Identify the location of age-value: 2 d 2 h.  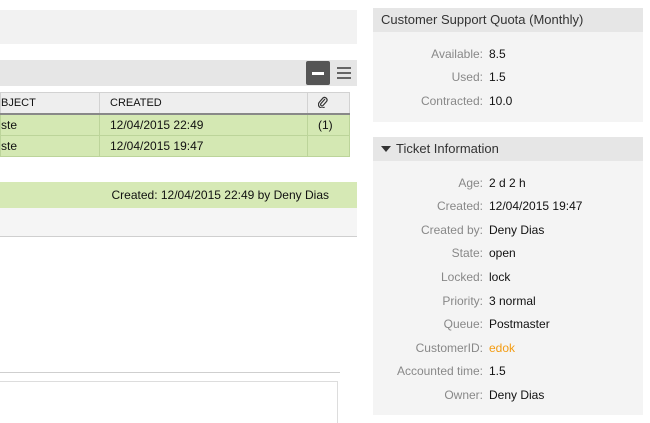
(507, 183).